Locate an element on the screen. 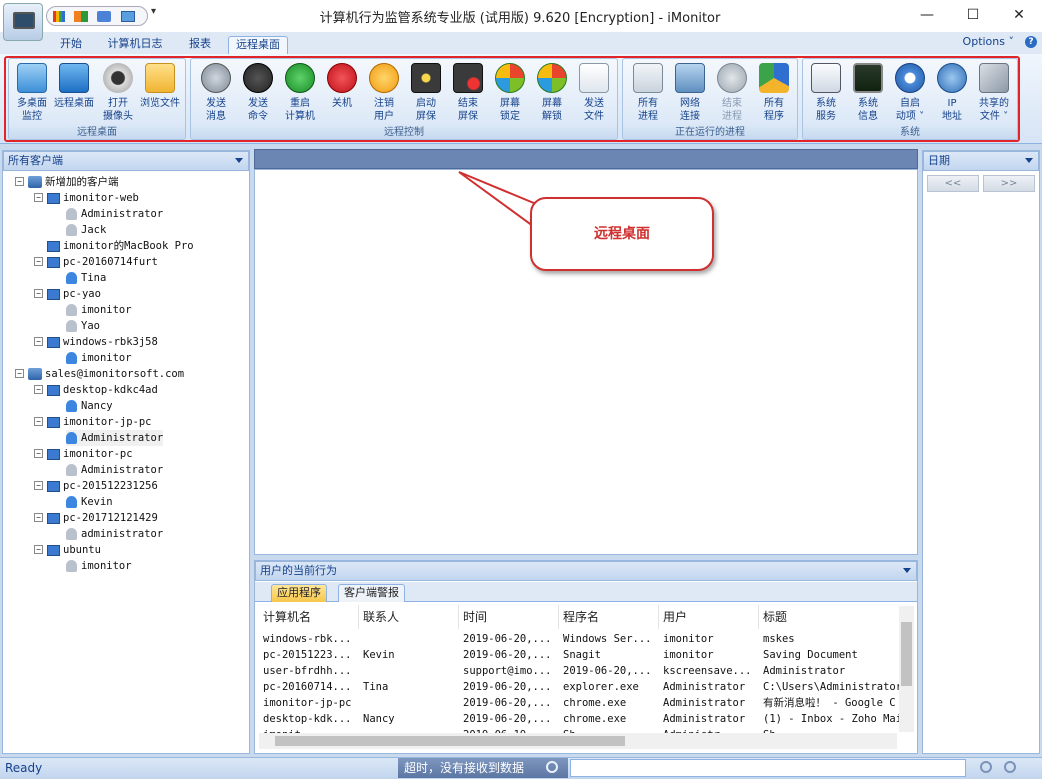 This screenshot has height=779, width=1042. column-header: 用户 is located at coordinates (709, 617).